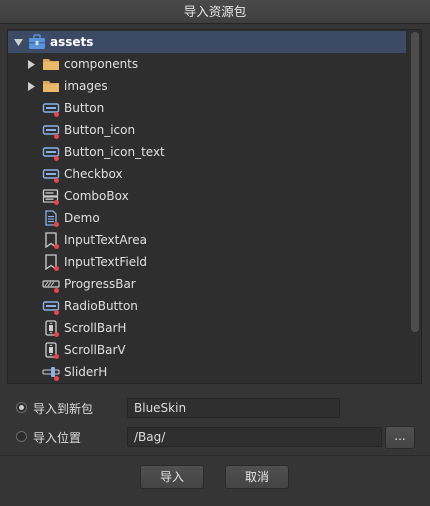 The image size is (430, 506). Describe the element at coordinates (100, 284) in the screenshot. I see `tree-item-label: ProgressBar` at that location.